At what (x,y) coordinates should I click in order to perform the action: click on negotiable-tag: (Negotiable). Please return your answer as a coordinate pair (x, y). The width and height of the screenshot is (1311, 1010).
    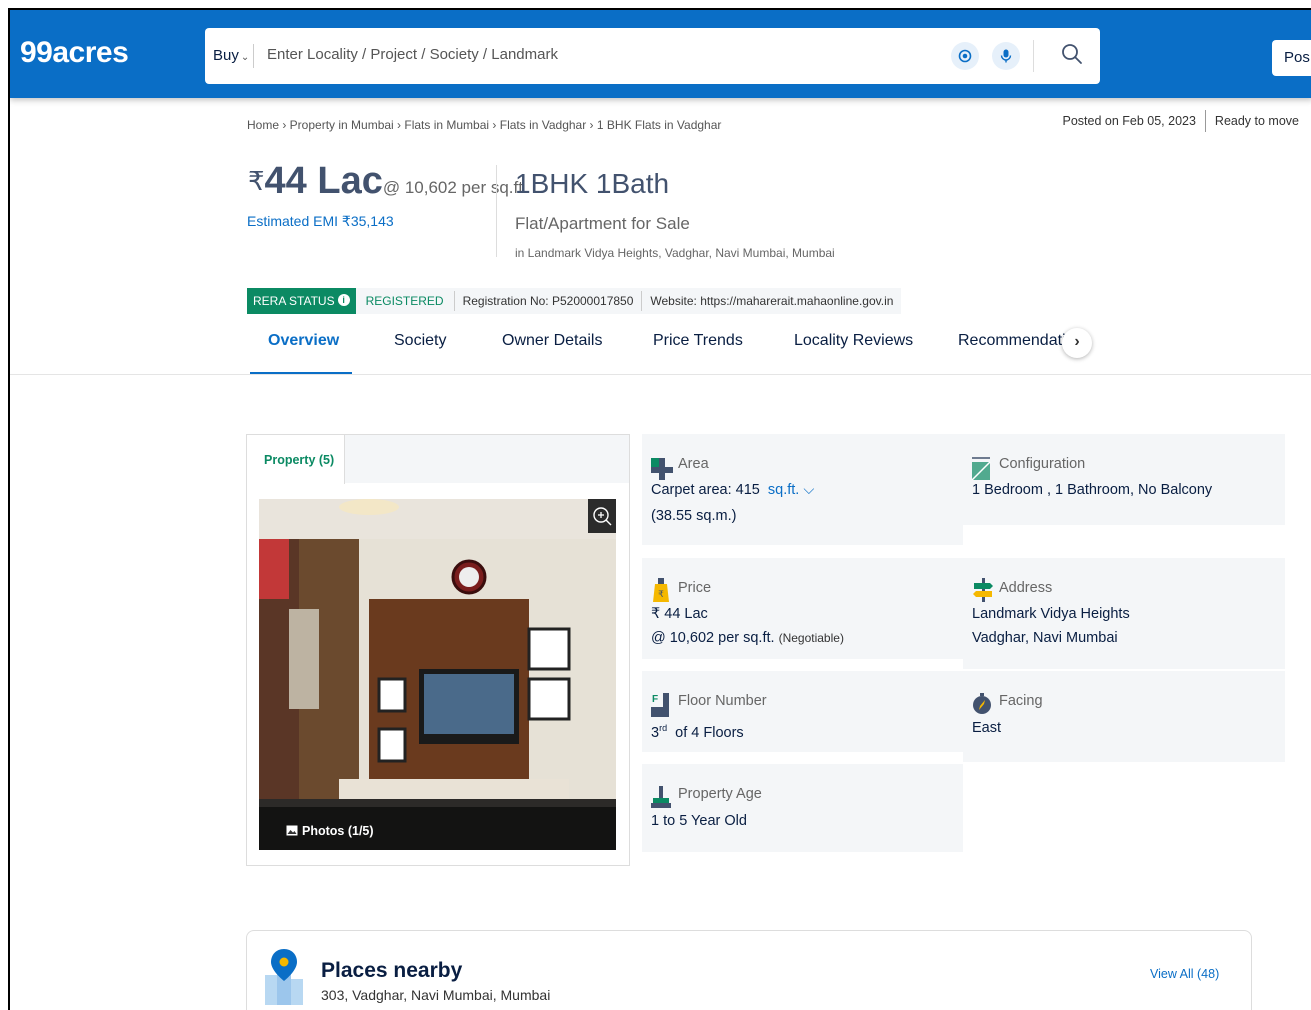
    Looking at the image, I should click on (811, 638).